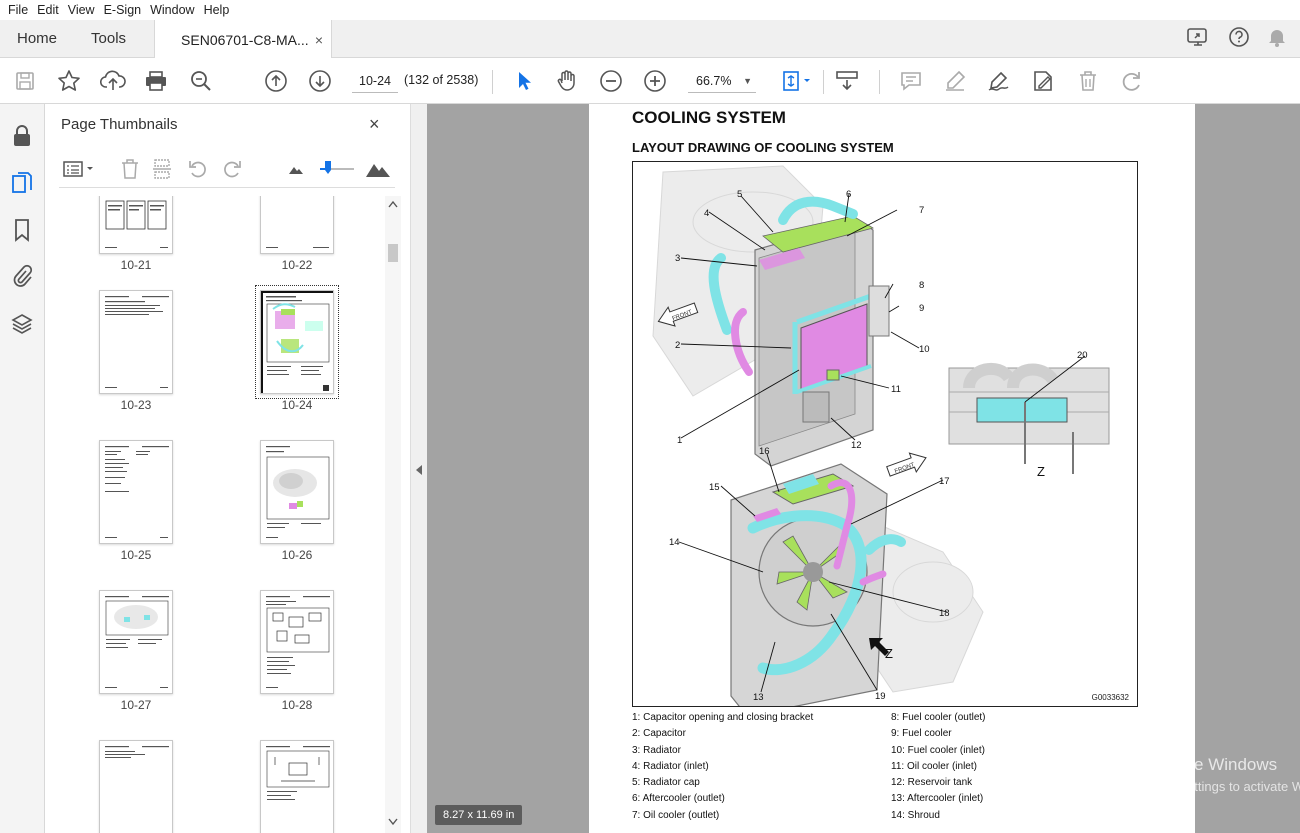  Describe the element at coordinates (136, 651) in the screenshot. I see `thumbnail-page: 10-27` at that location.